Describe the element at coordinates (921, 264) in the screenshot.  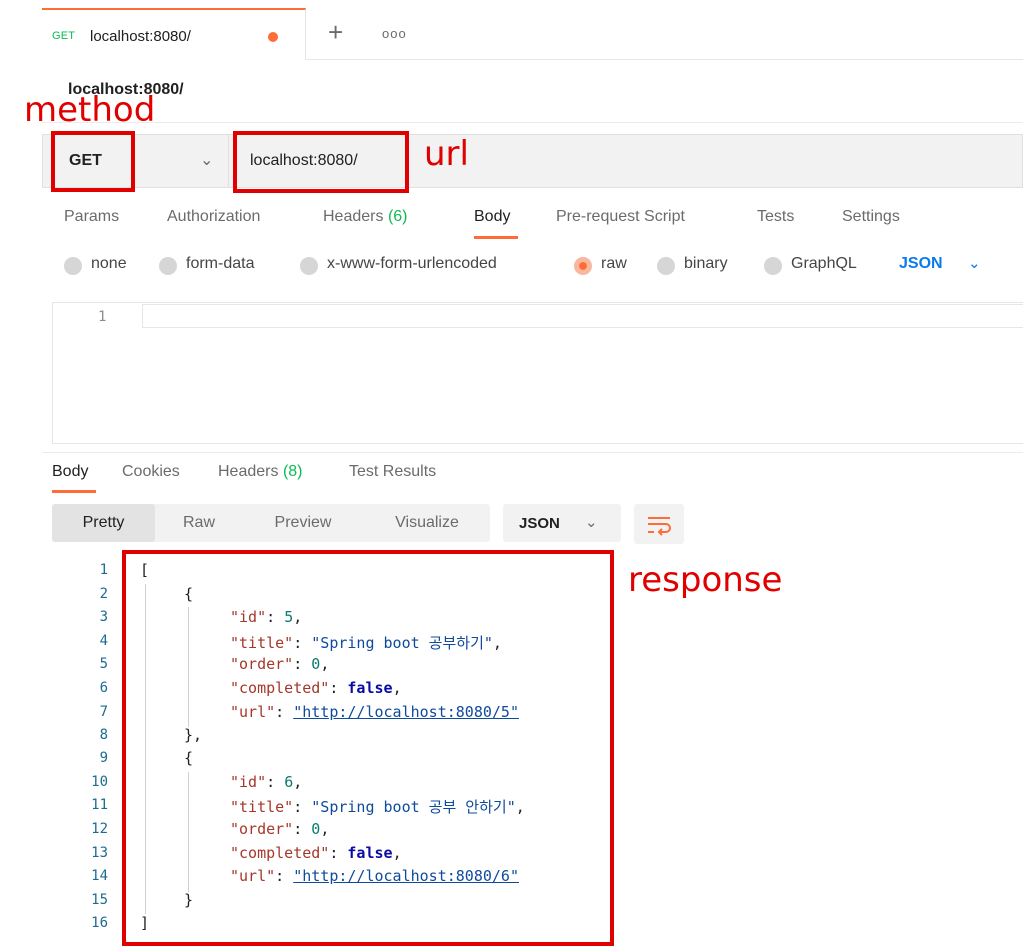
I see `body-format-select: JSON` at that location.